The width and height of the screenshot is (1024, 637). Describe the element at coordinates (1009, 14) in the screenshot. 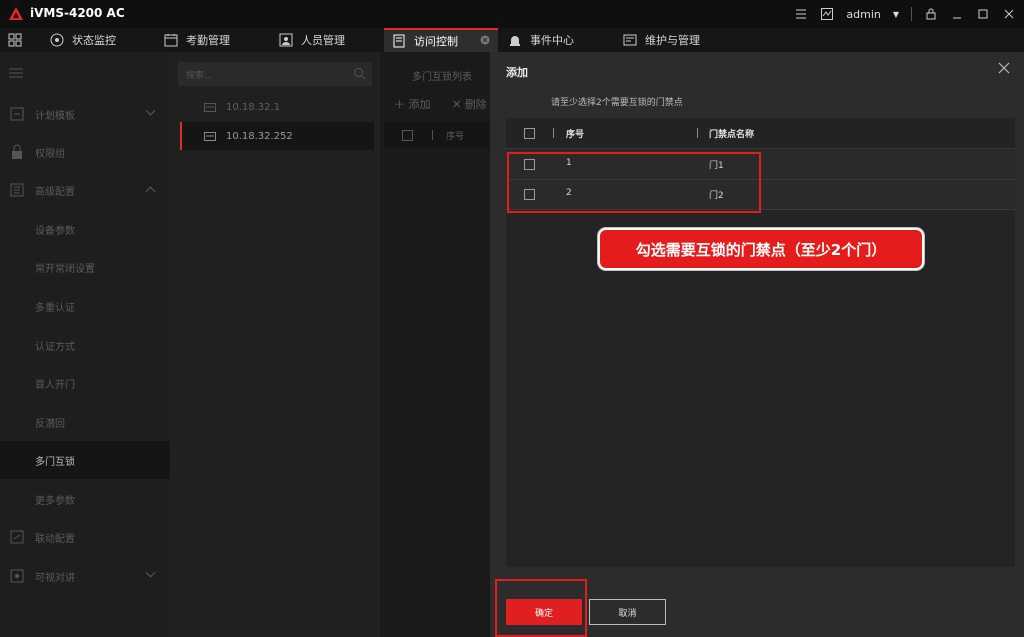

I see `close-window-icon` at that location.